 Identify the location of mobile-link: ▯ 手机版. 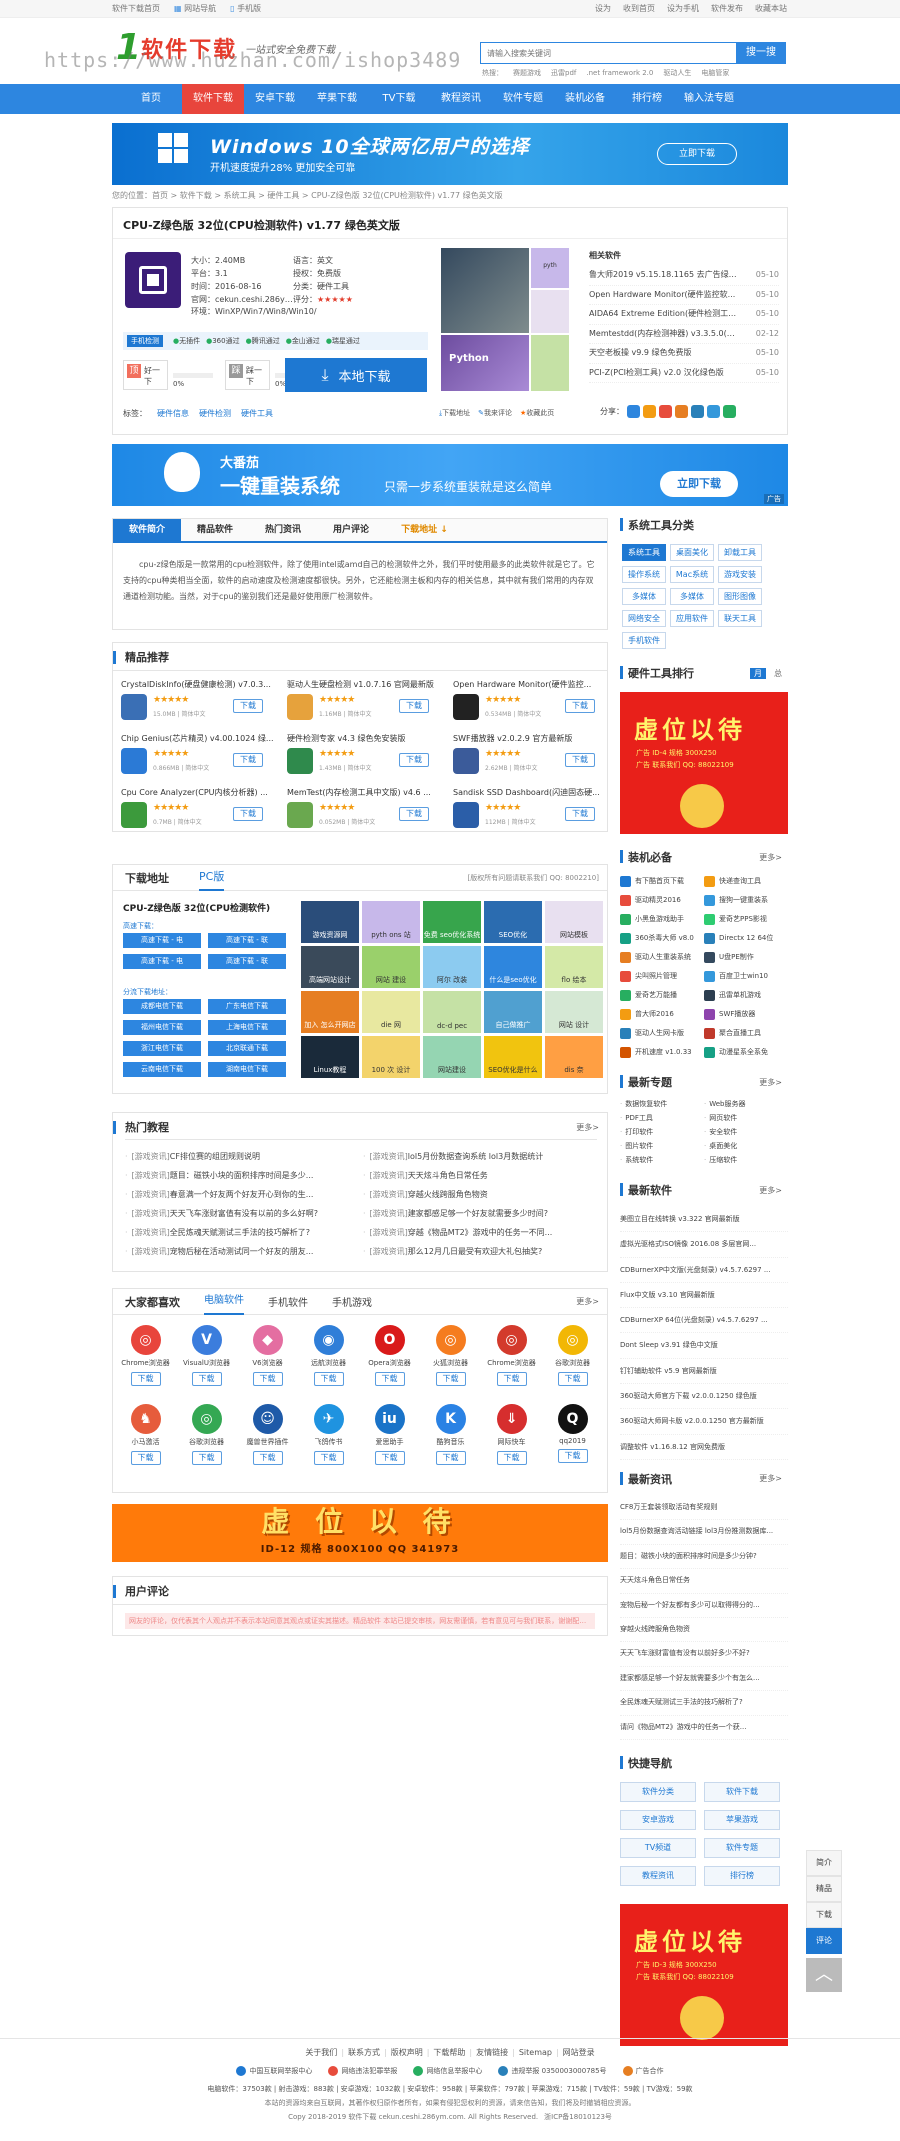
(245, 8).